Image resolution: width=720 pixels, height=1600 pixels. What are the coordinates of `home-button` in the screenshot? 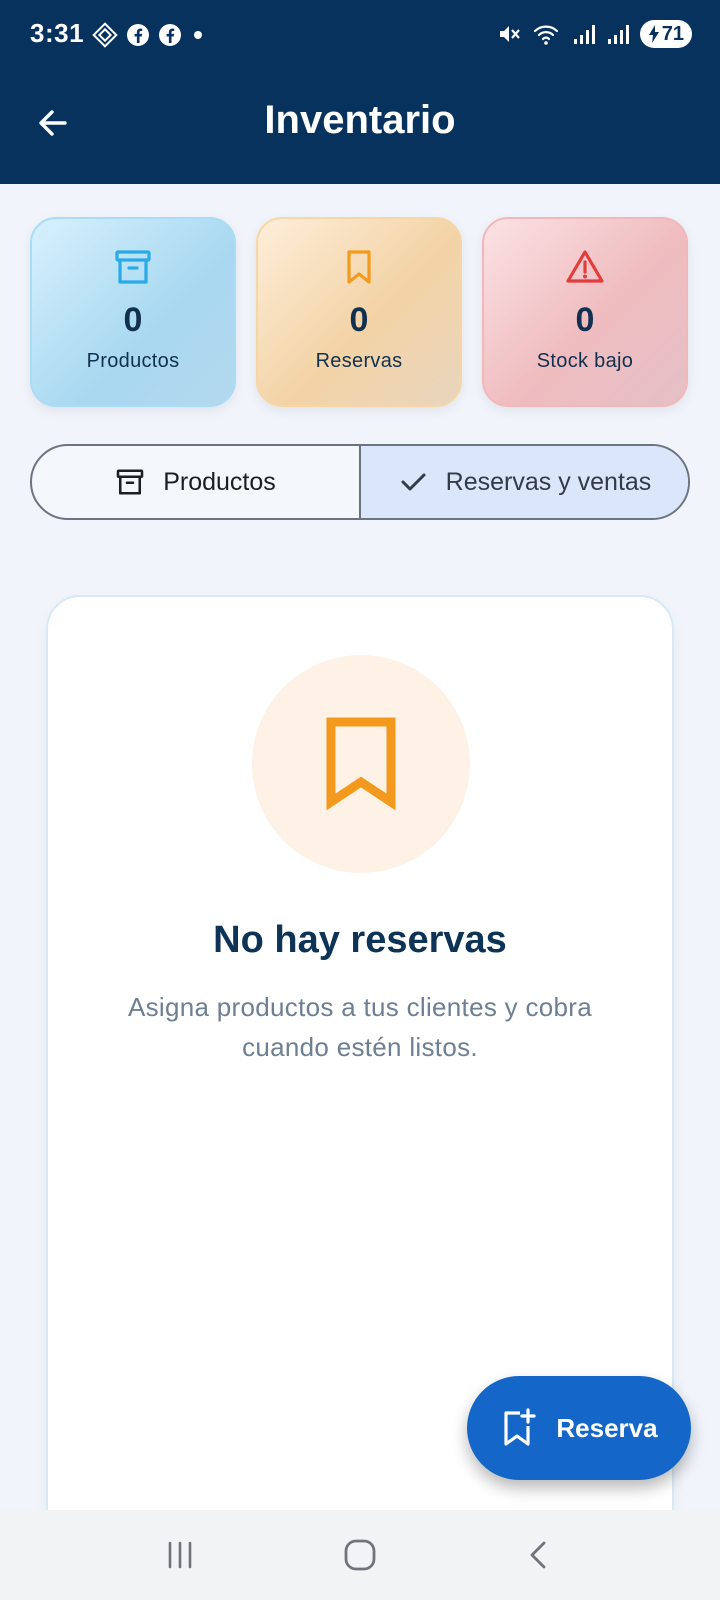 It's located at (360, 1555).